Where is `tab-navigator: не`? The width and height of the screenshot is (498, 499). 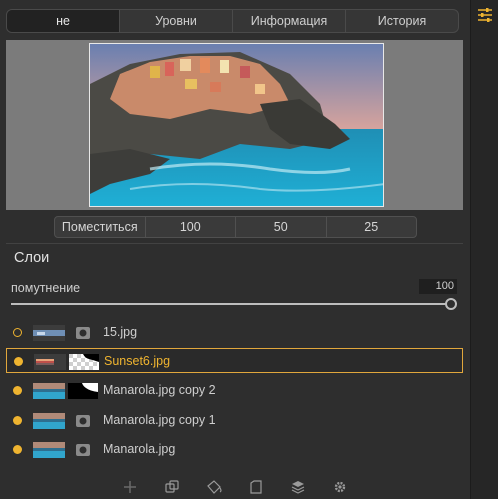
tab-navigator: не is located at coordinates (63, 21).